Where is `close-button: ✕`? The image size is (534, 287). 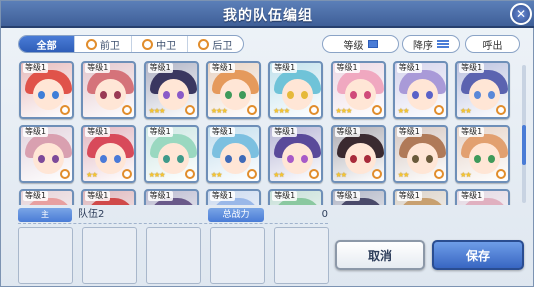 close-button: ✕ is located at coordinates (521, 14).